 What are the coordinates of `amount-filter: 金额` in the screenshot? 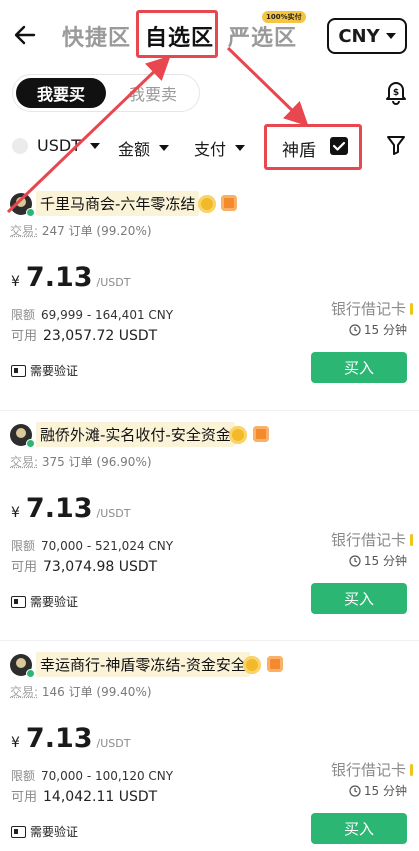 It's located at (144, 148).